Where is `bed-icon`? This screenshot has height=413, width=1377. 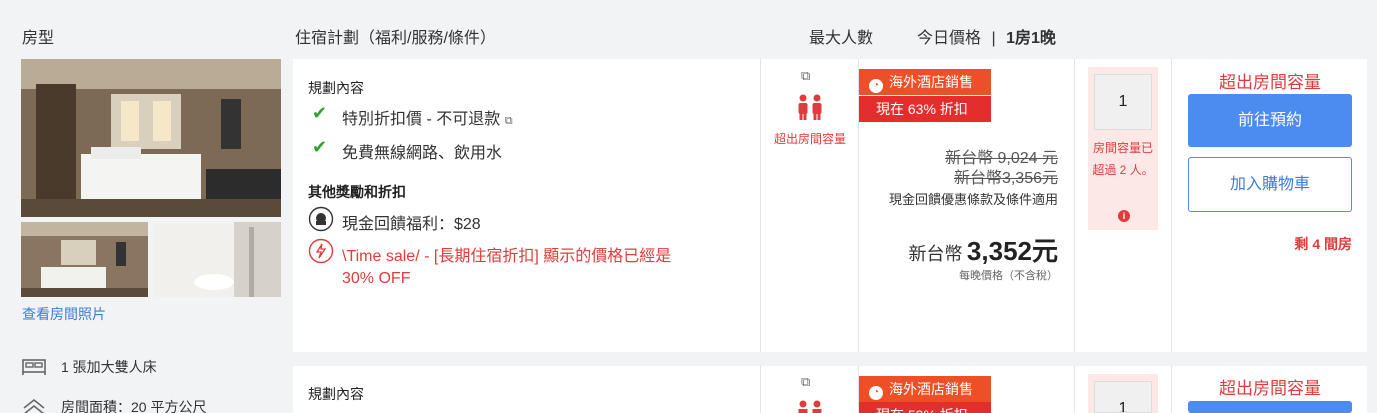
bed-icon is located at coordinates (34, 367).